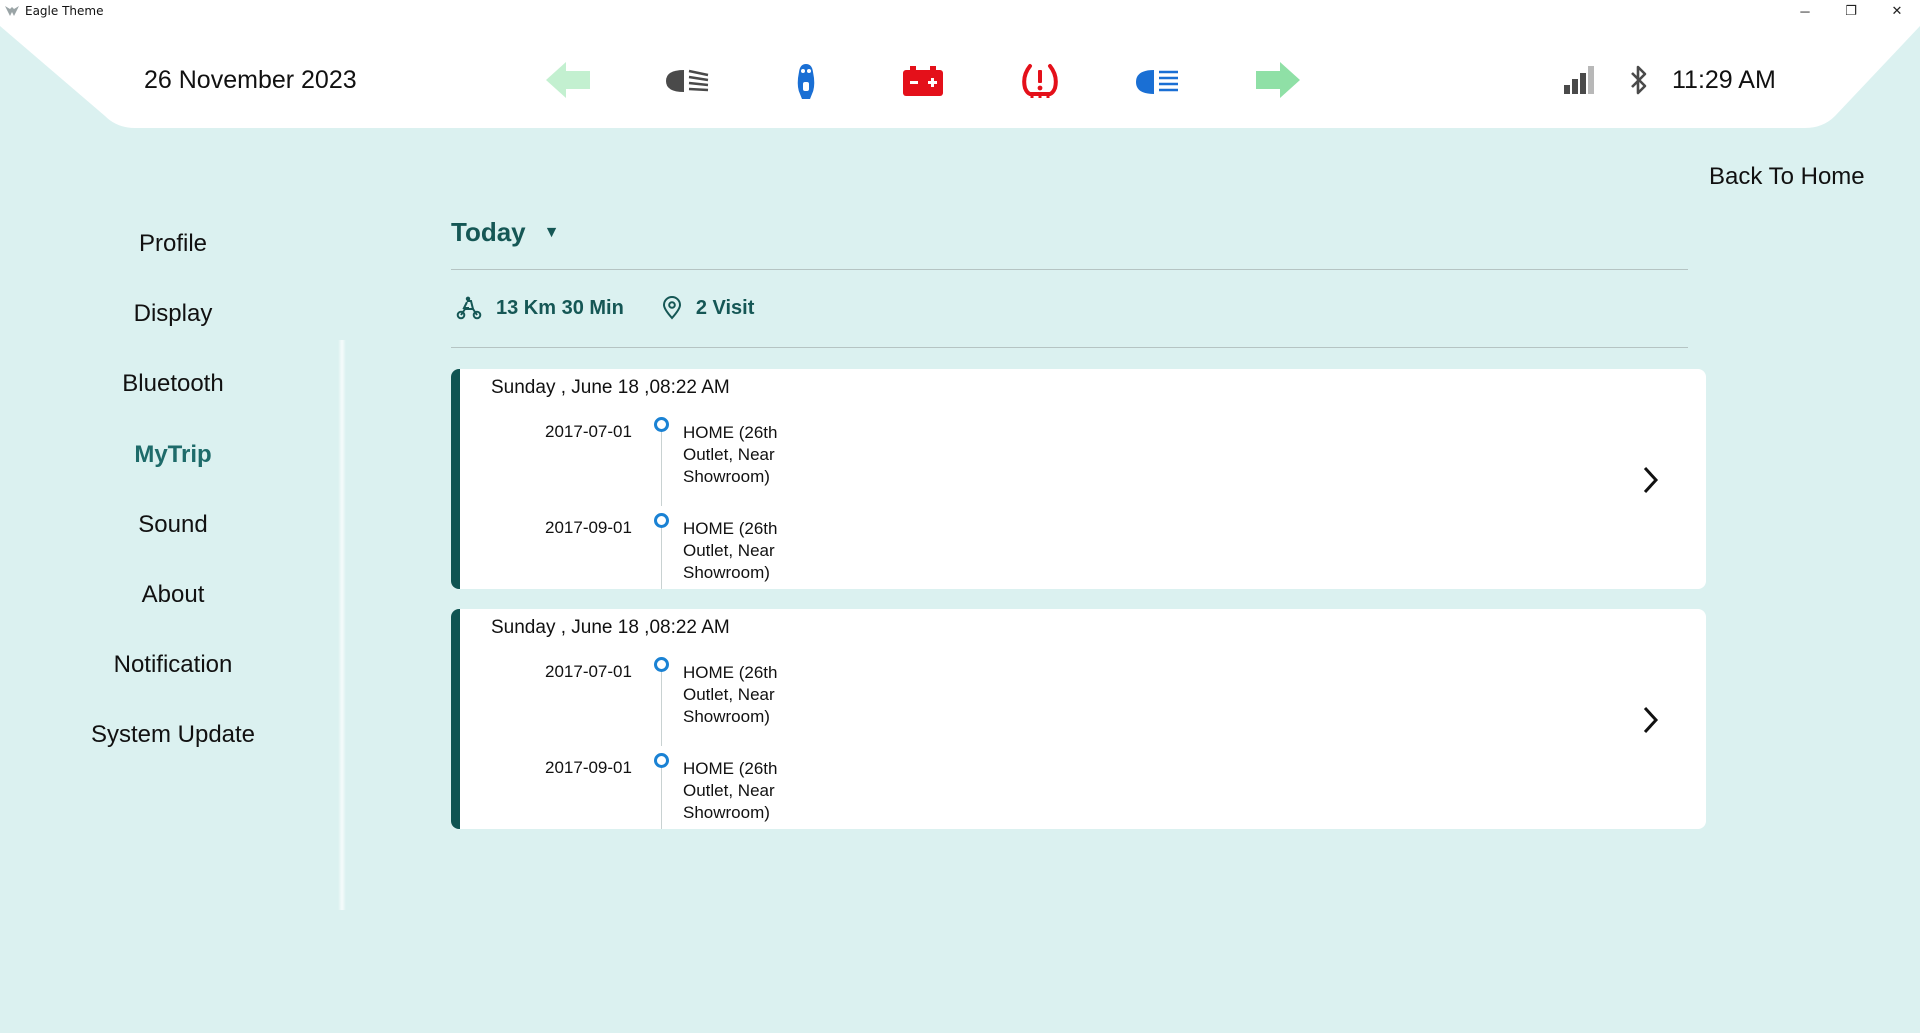  Describe the element at coordinates (1157, 82) in the screenshot. I see `high-beam-icon` at that location.